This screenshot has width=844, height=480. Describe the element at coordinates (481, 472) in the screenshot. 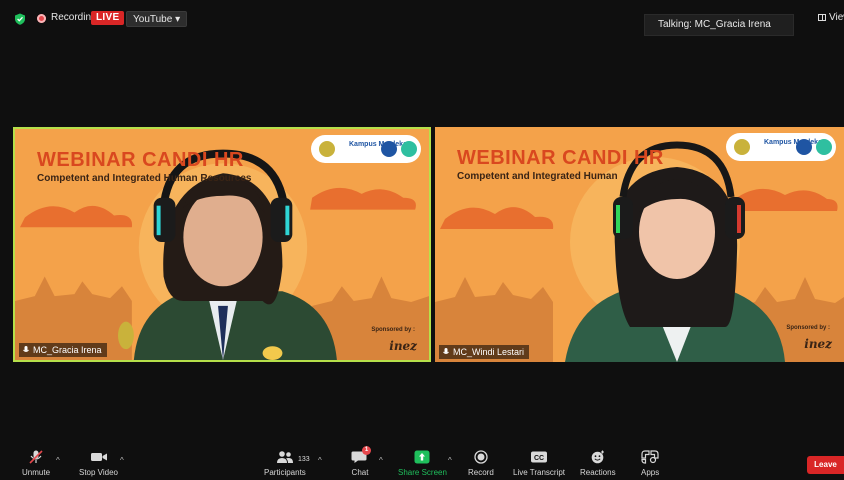

I see `record-label: Record` at that location.